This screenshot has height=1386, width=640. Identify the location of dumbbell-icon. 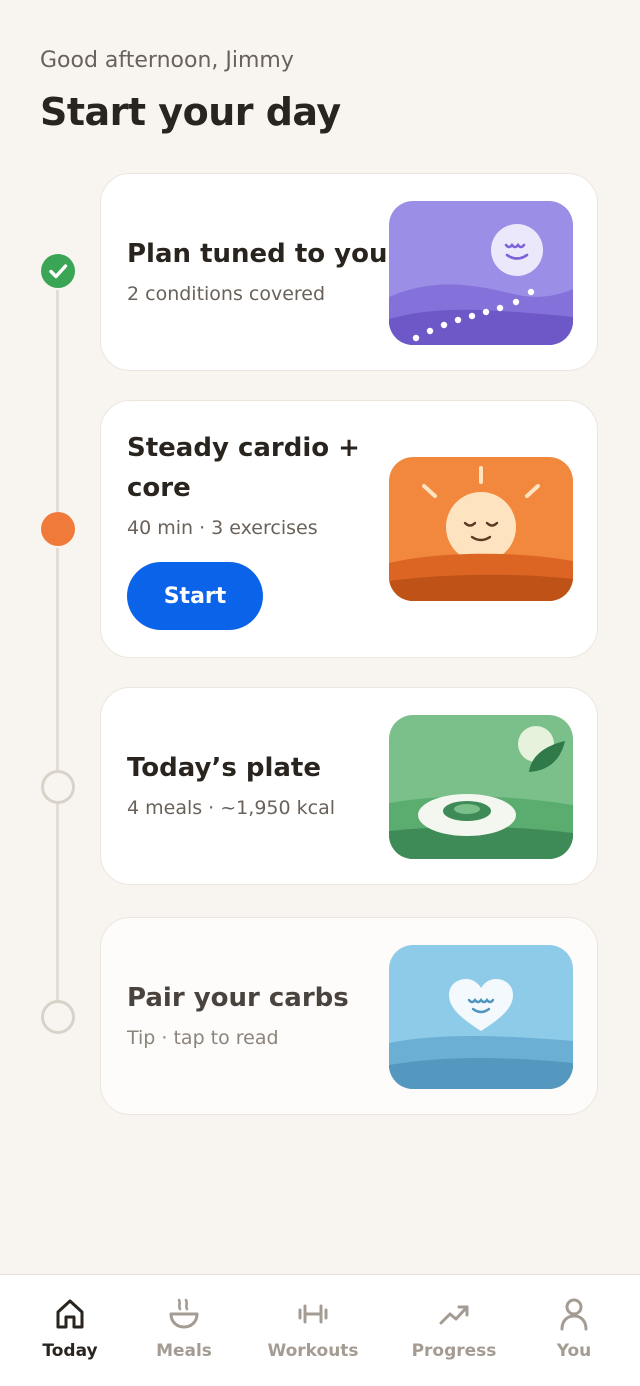
(313, 1314).